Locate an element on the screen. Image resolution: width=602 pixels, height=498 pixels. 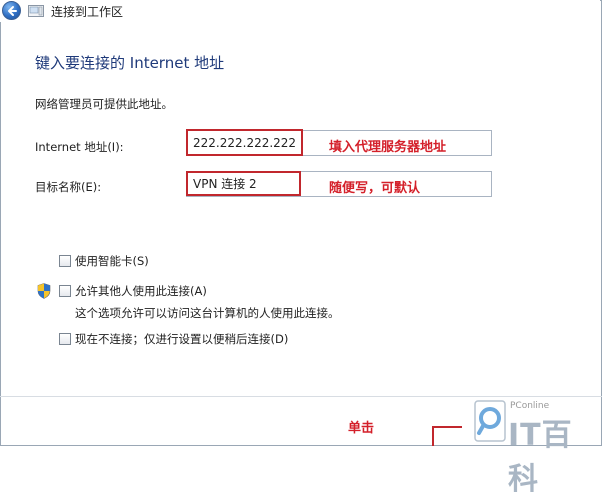
network-folder-icon is located at coordinates (36, 11).